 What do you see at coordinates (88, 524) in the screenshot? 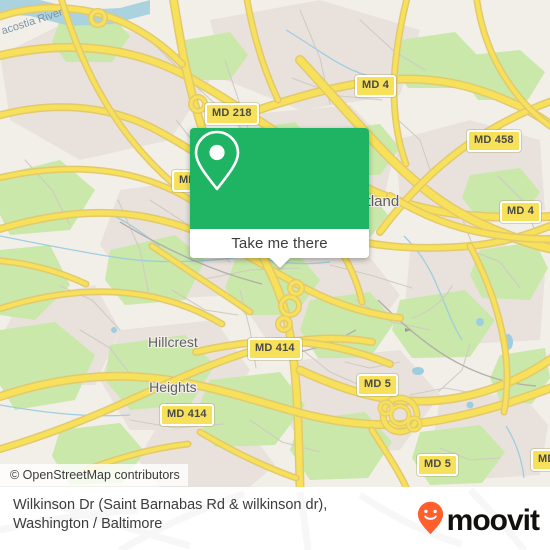
I see `location-title-line2: Washington / Baltimore` at bounding box center [88, 524].